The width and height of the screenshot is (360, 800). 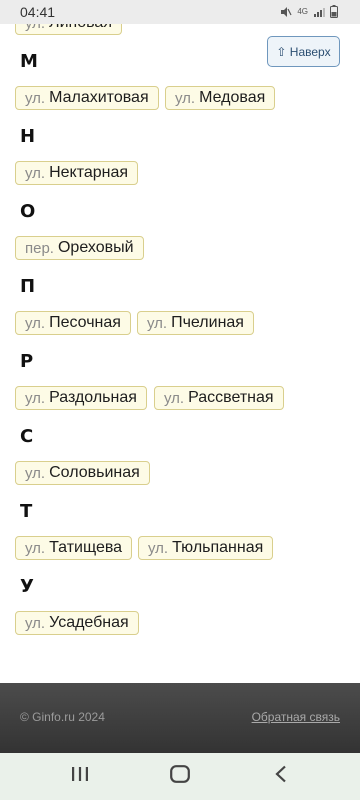 I want to click on street-tag: пер. Ореховый, so click(x=79, y=248).